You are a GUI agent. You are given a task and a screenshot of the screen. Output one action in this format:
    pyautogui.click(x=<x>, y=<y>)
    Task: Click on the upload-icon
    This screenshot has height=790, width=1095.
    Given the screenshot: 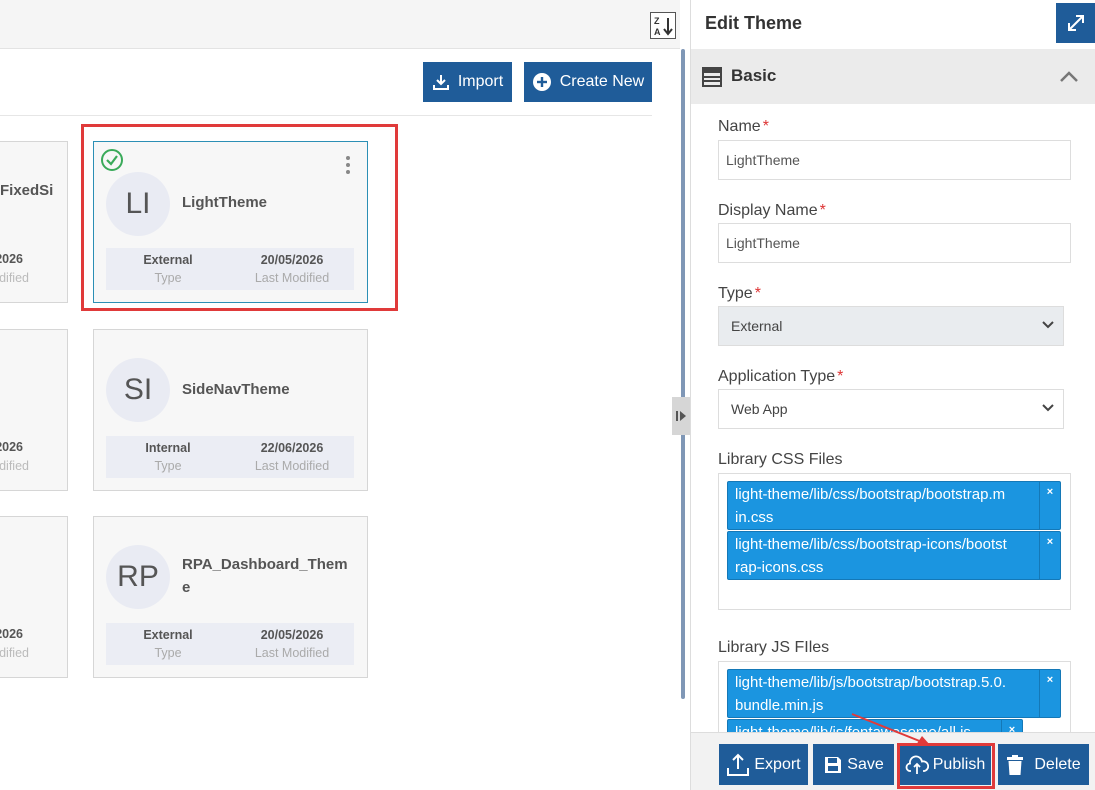 What is the action you would take?
    pyautogui.click(x=738, y=764)
    